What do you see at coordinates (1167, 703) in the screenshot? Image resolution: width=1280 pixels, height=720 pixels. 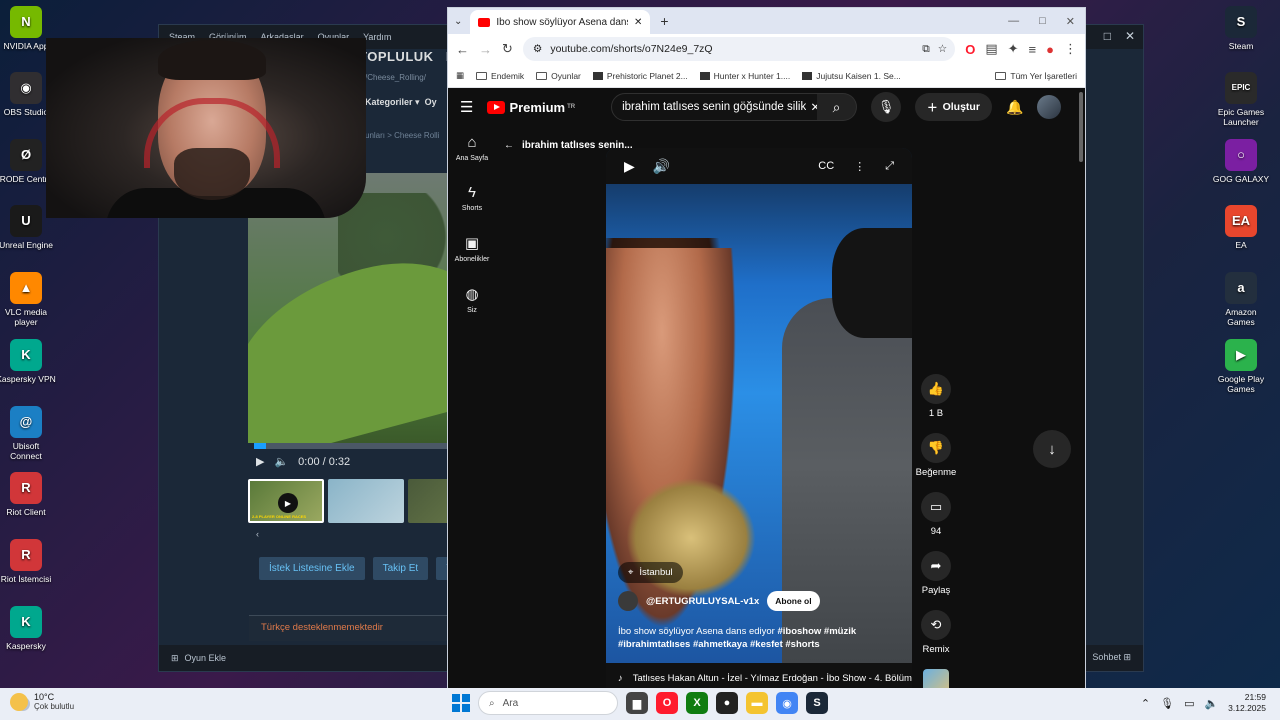 I see `microphone-icon: 🎙` at bounding box center [1167, 703].